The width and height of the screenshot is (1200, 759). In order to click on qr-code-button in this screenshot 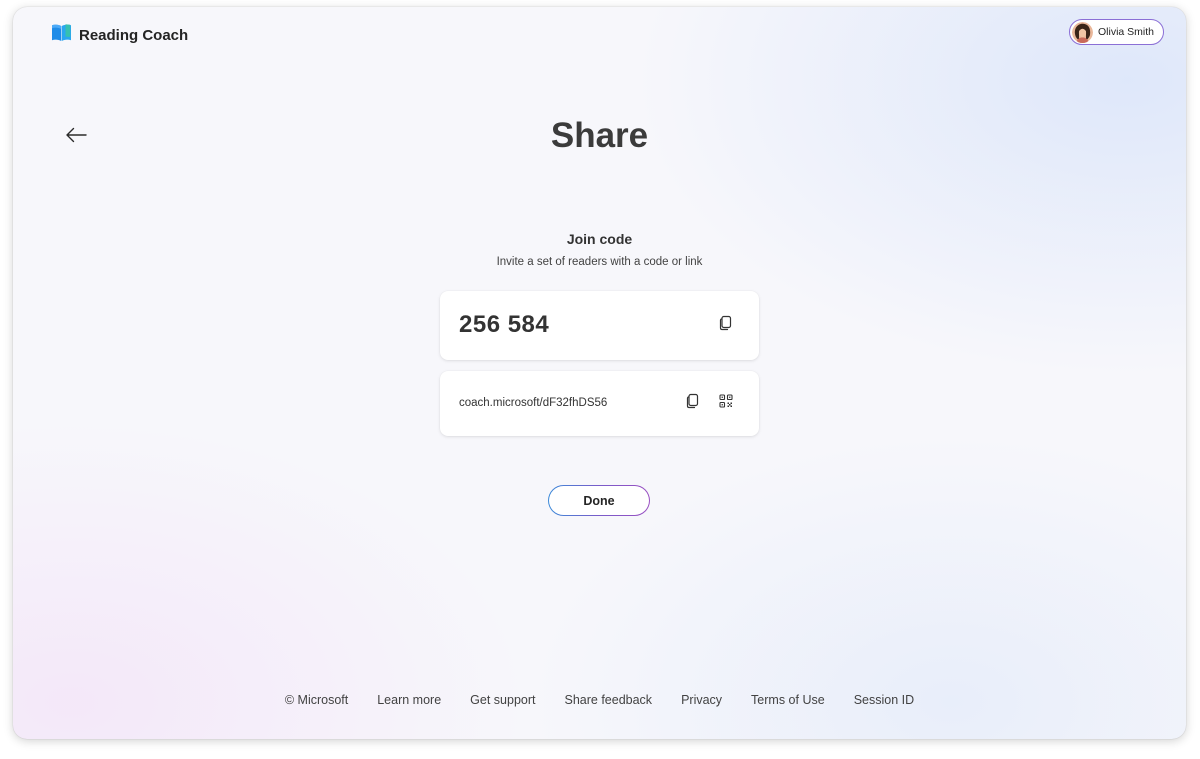, I will do `click(726, 403)`.